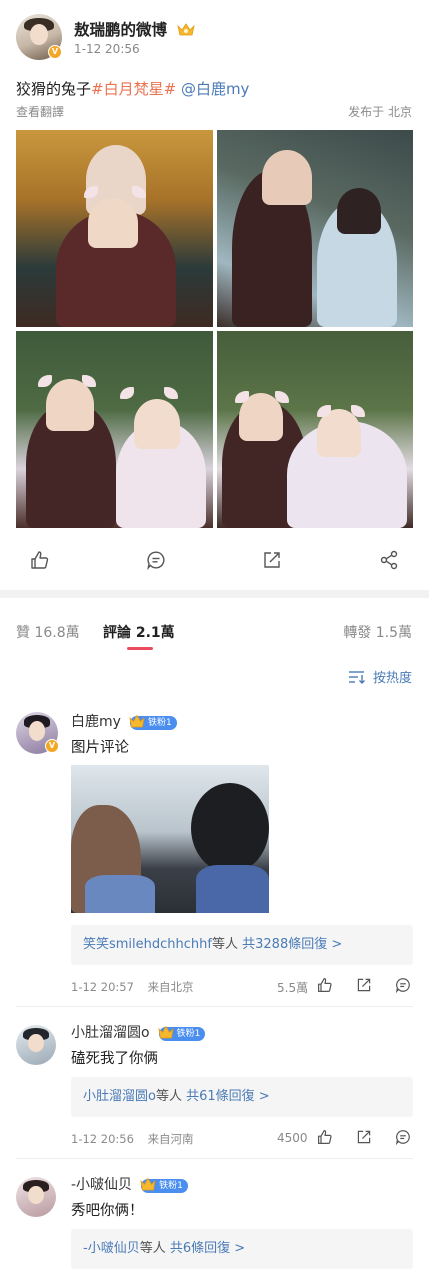 Image resolution: width=429 pixels, height=1280 pixels. Describe the element at coordinates (356, 677) in the screenshot. I see `sort-icon` at that location.